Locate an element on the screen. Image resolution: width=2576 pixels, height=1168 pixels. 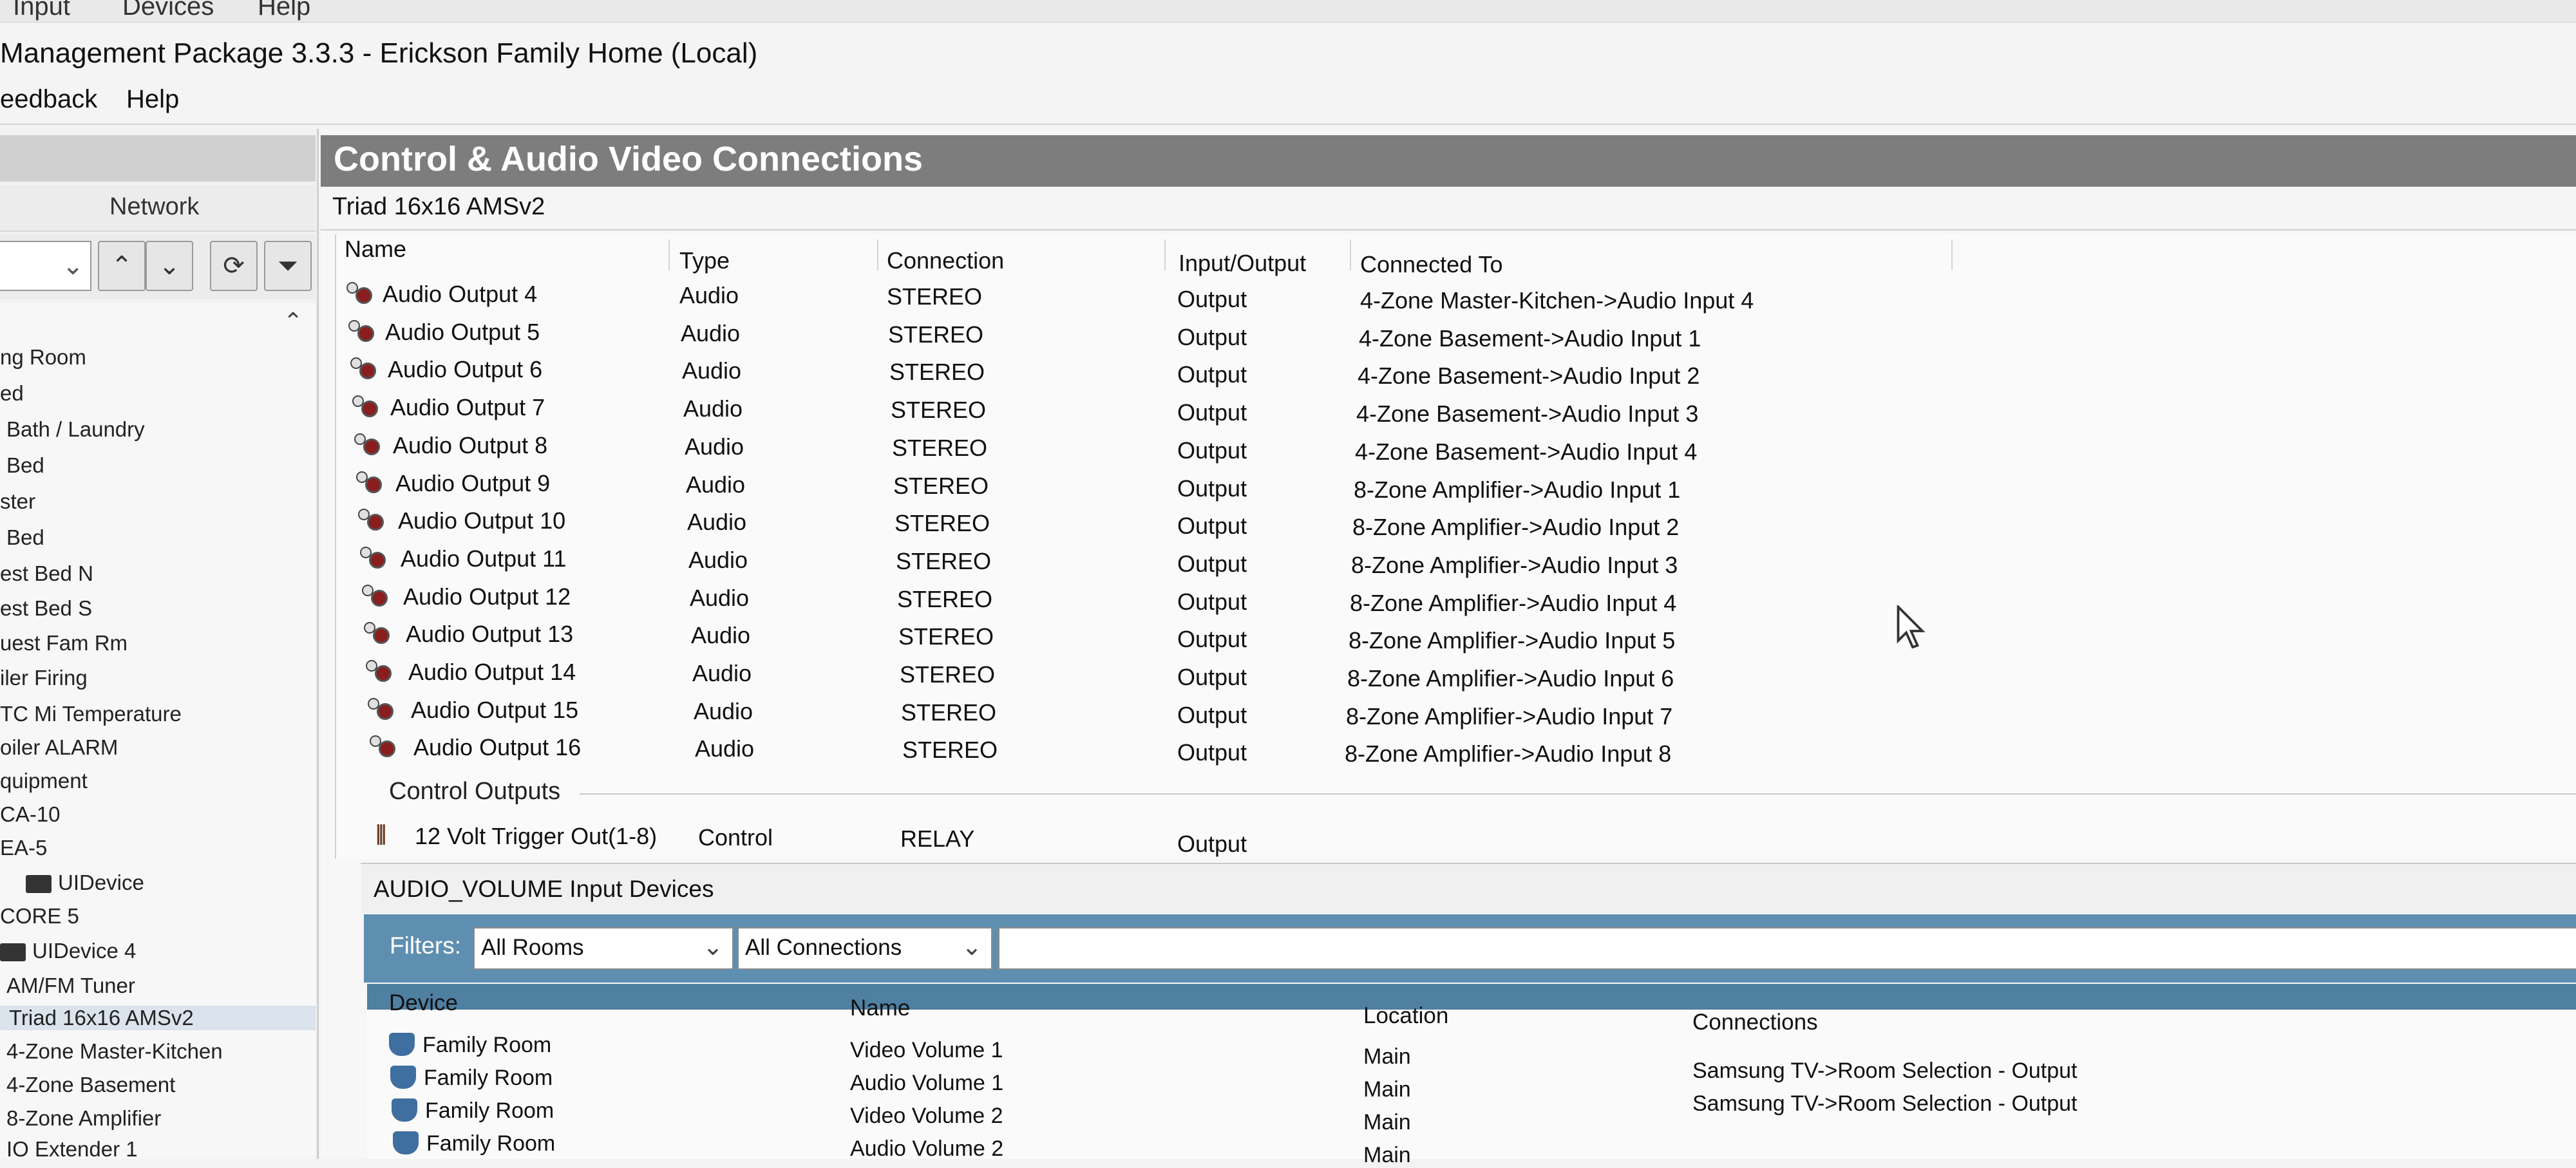
row-connected-to: 4-Zone Basement->Audio Input 2 is located at coordinates (1529, 376).